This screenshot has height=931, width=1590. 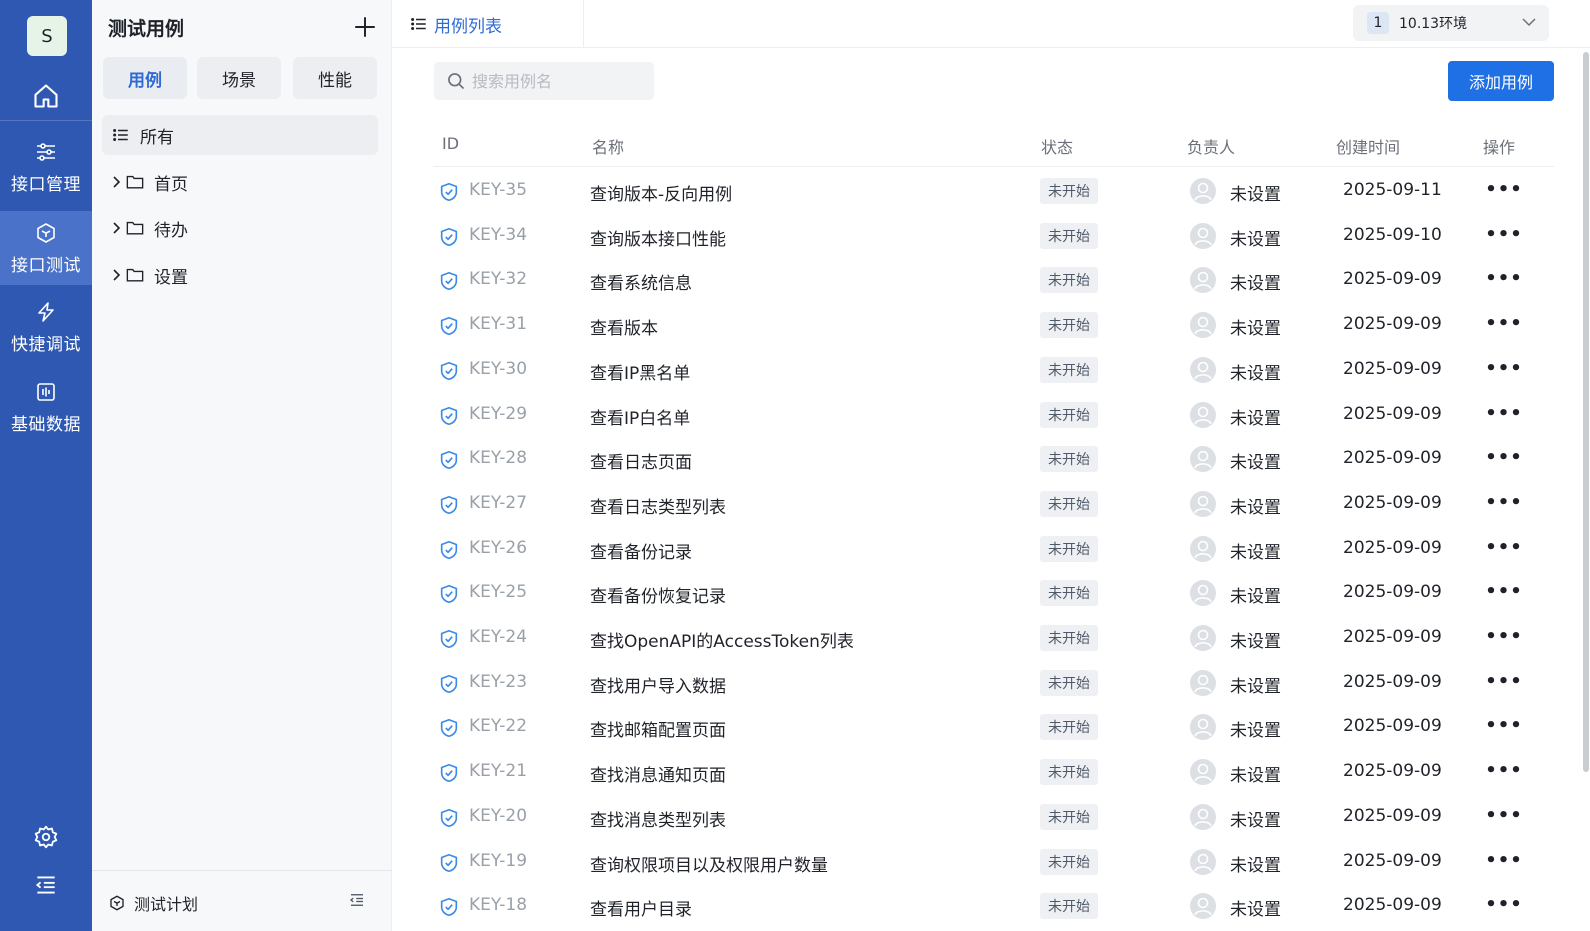 I want to click on rail-item-api-testing: 接口测试, so click(x=46, y=248).